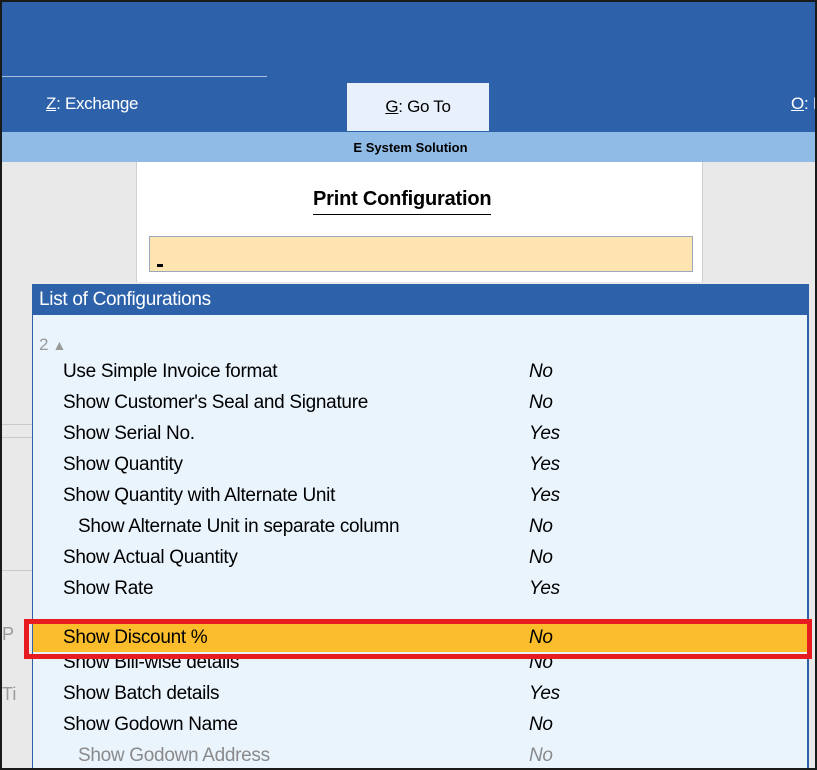  I want to click on text-cursor, so click(160, 265).